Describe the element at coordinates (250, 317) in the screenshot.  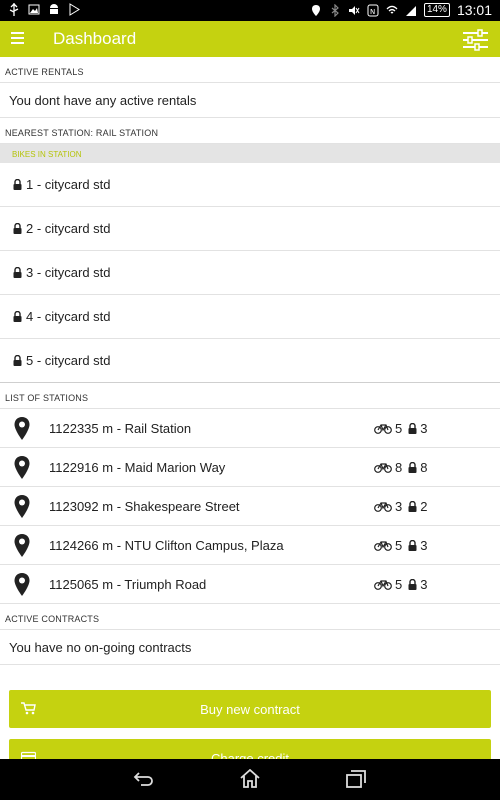
I see `bike-item: 4 - citycard std` at that location.